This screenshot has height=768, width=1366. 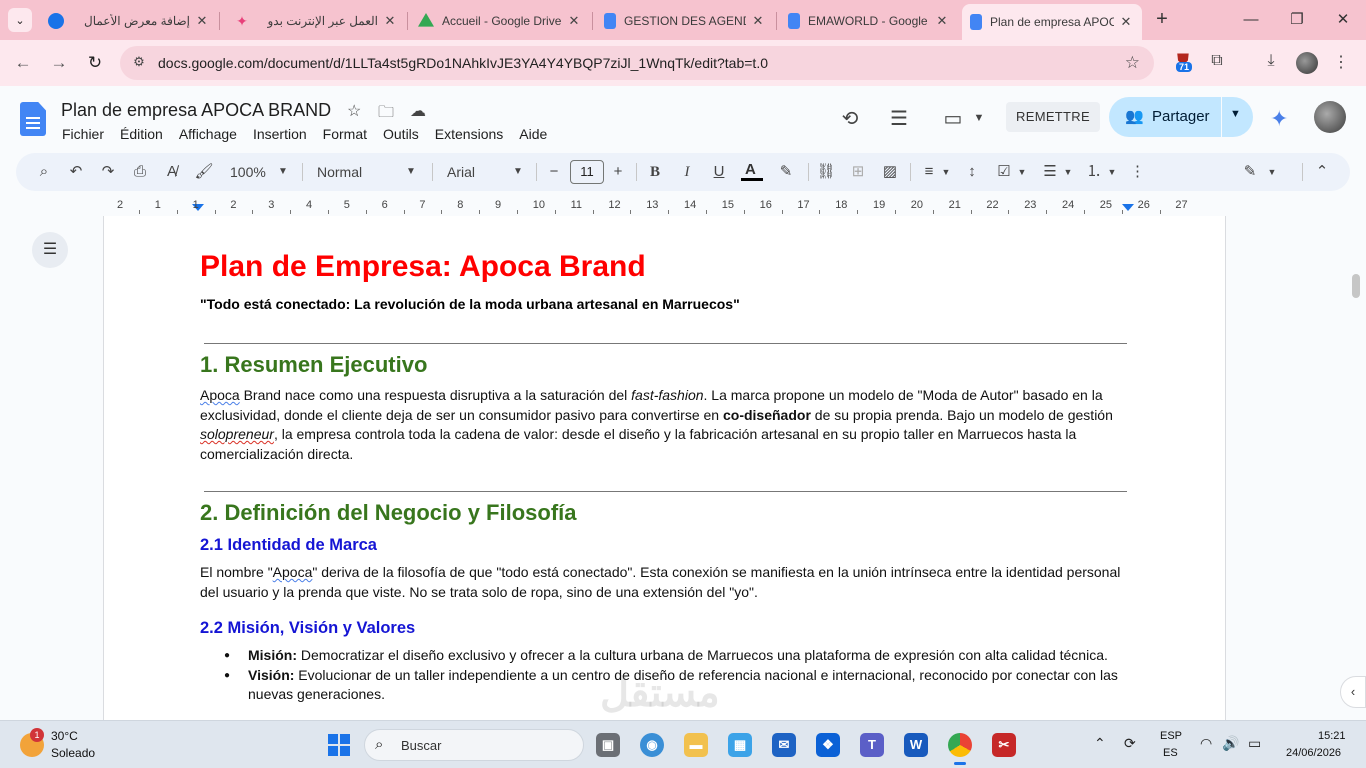 I want to click on vertical-scrollbar, so click(x=1356, y=286).